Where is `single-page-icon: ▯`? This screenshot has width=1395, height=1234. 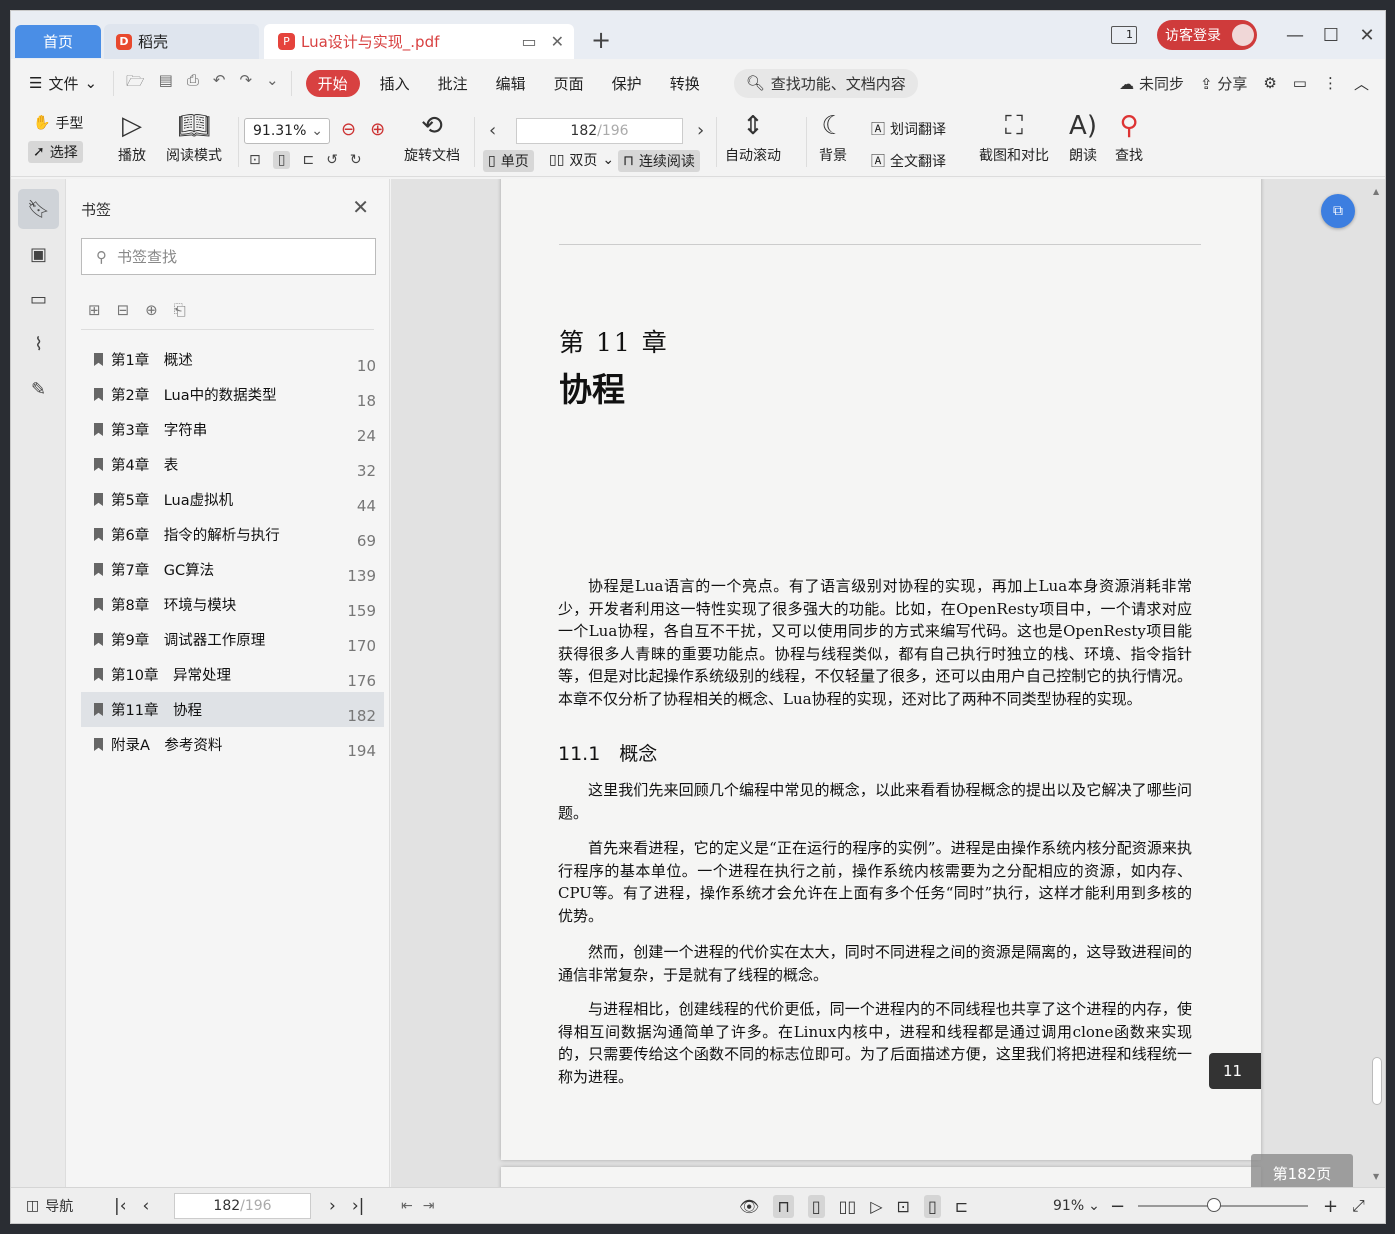 single-page-icon: ▯ is located at coordinates (816, 1206).